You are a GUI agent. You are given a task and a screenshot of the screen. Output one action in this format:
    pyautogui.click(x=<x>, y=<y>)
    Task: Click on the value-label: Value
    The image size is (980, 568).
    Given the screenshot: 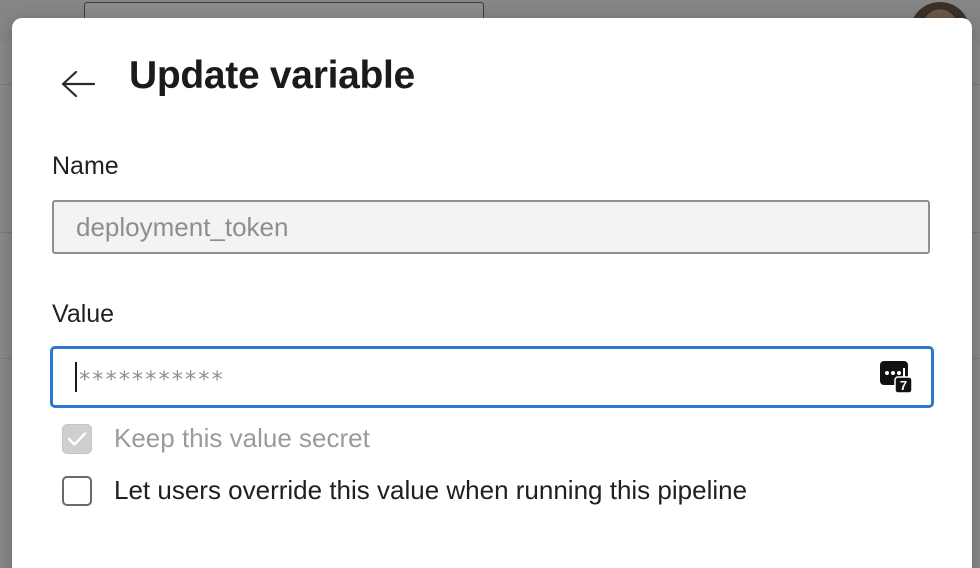 What is the action you would take?
    pyautogui.click(x=83, y=314)
    